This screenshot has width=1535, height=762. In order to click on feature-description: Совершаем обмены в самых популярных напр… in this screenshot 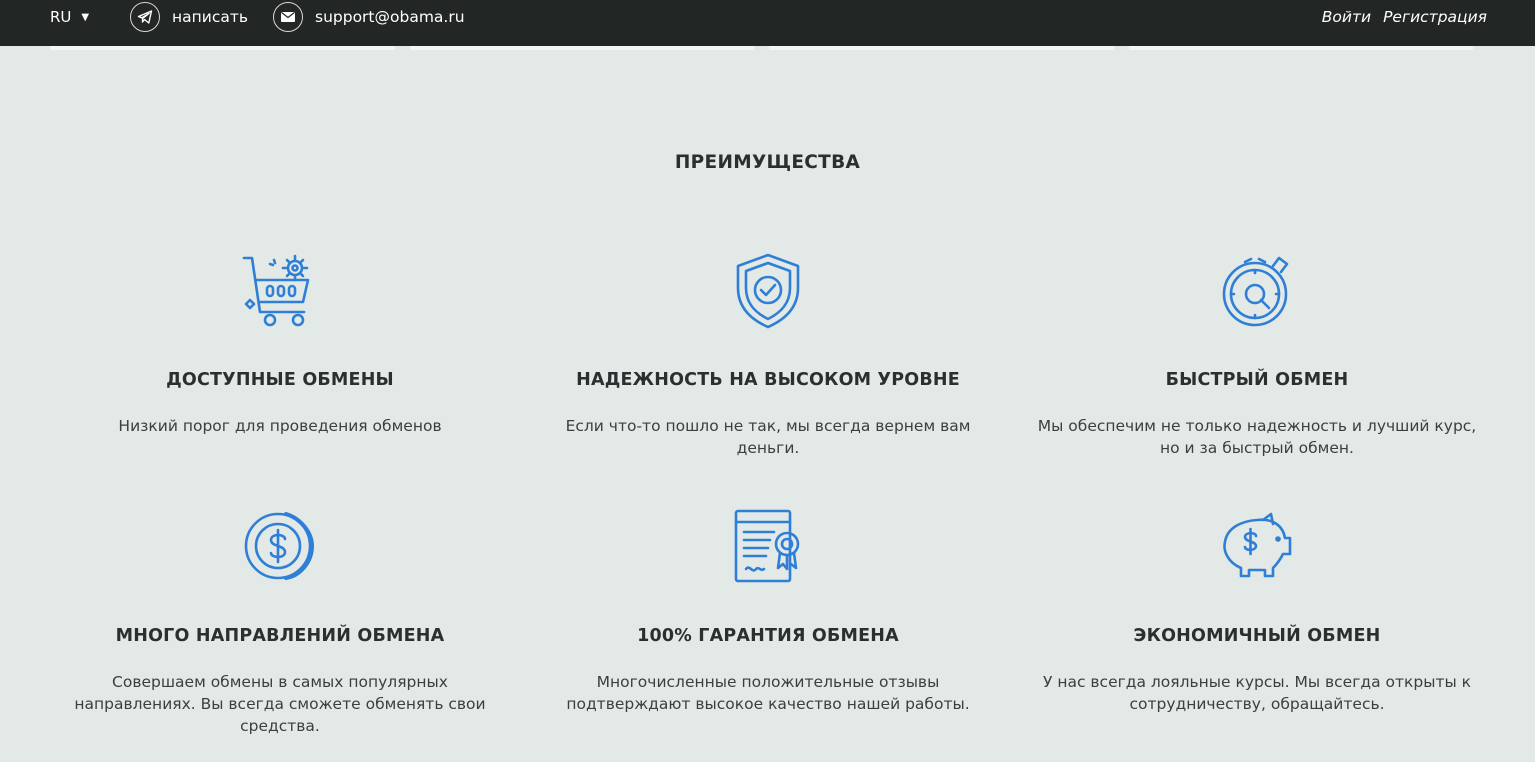, I will do `click(280, 704)`.